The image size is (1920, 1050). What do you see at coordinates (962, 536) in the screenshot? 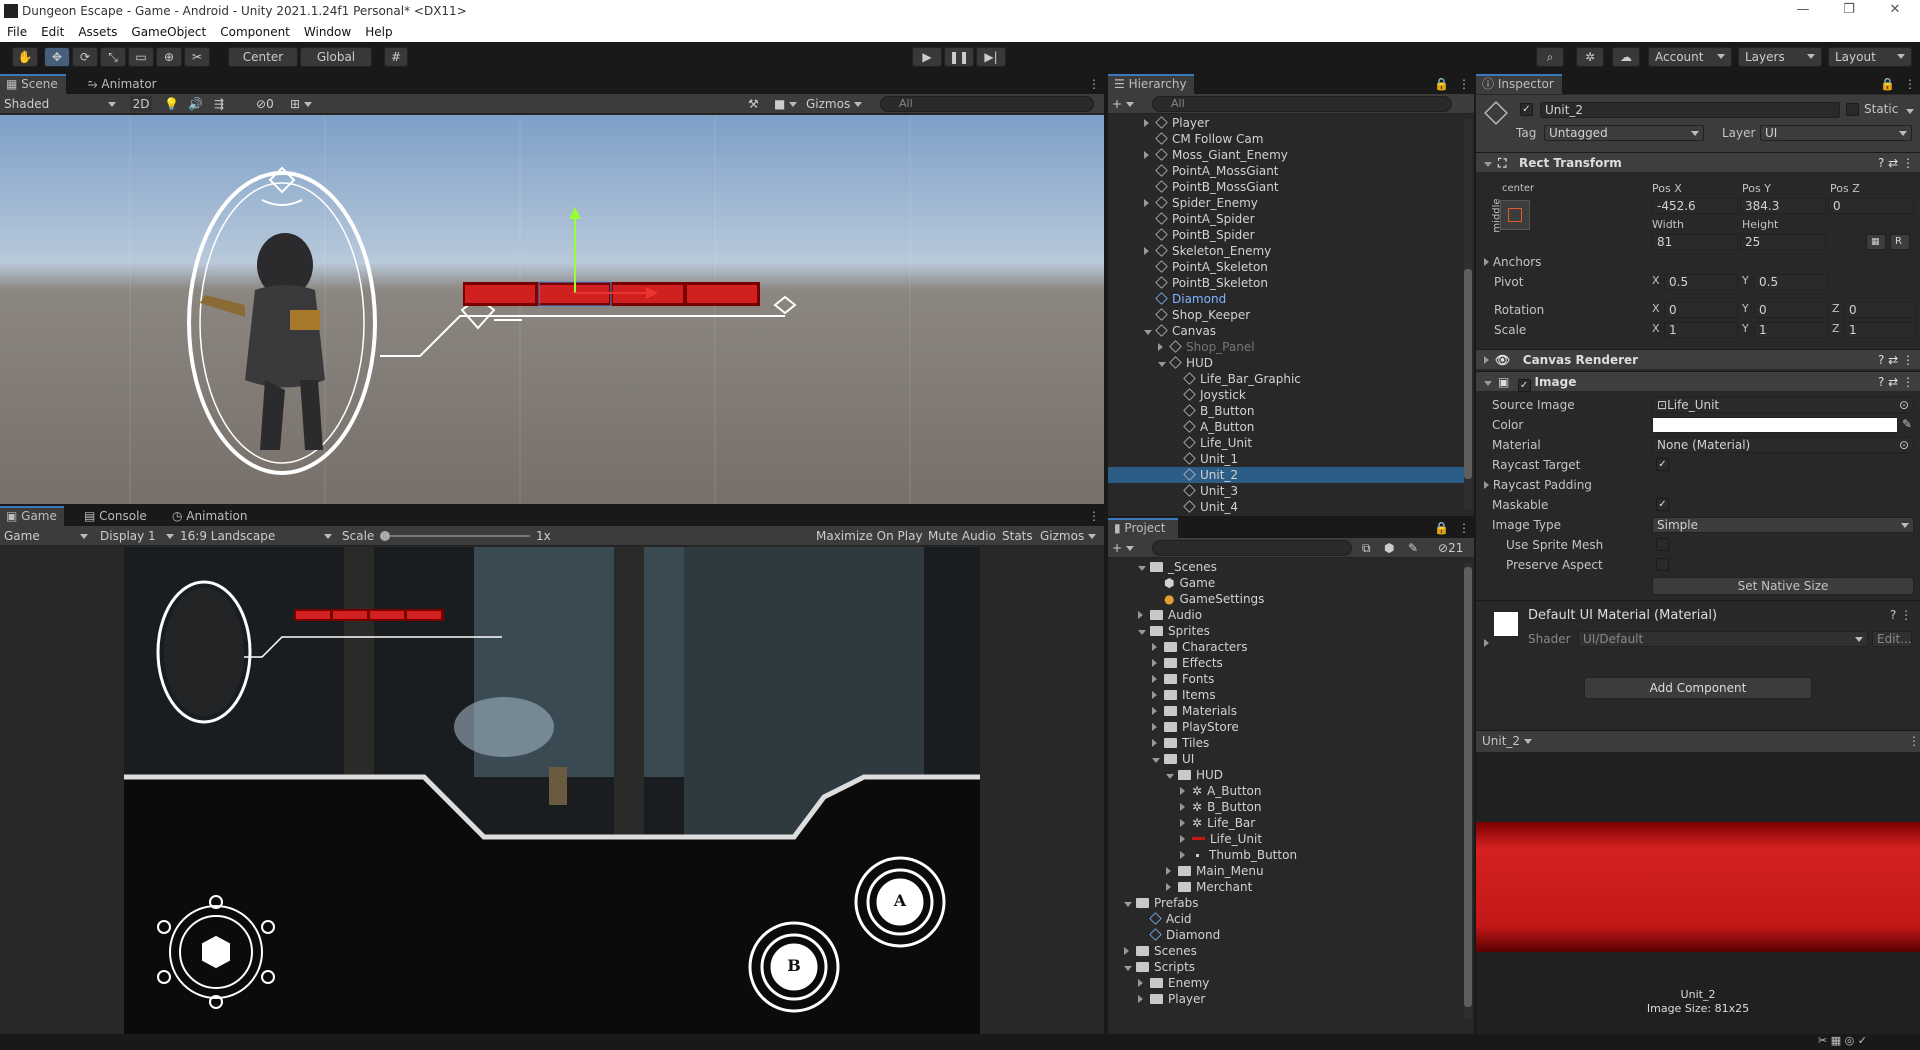
I see `mute-audio-toggle: Mute Audio` at bounding box center [962, 536].